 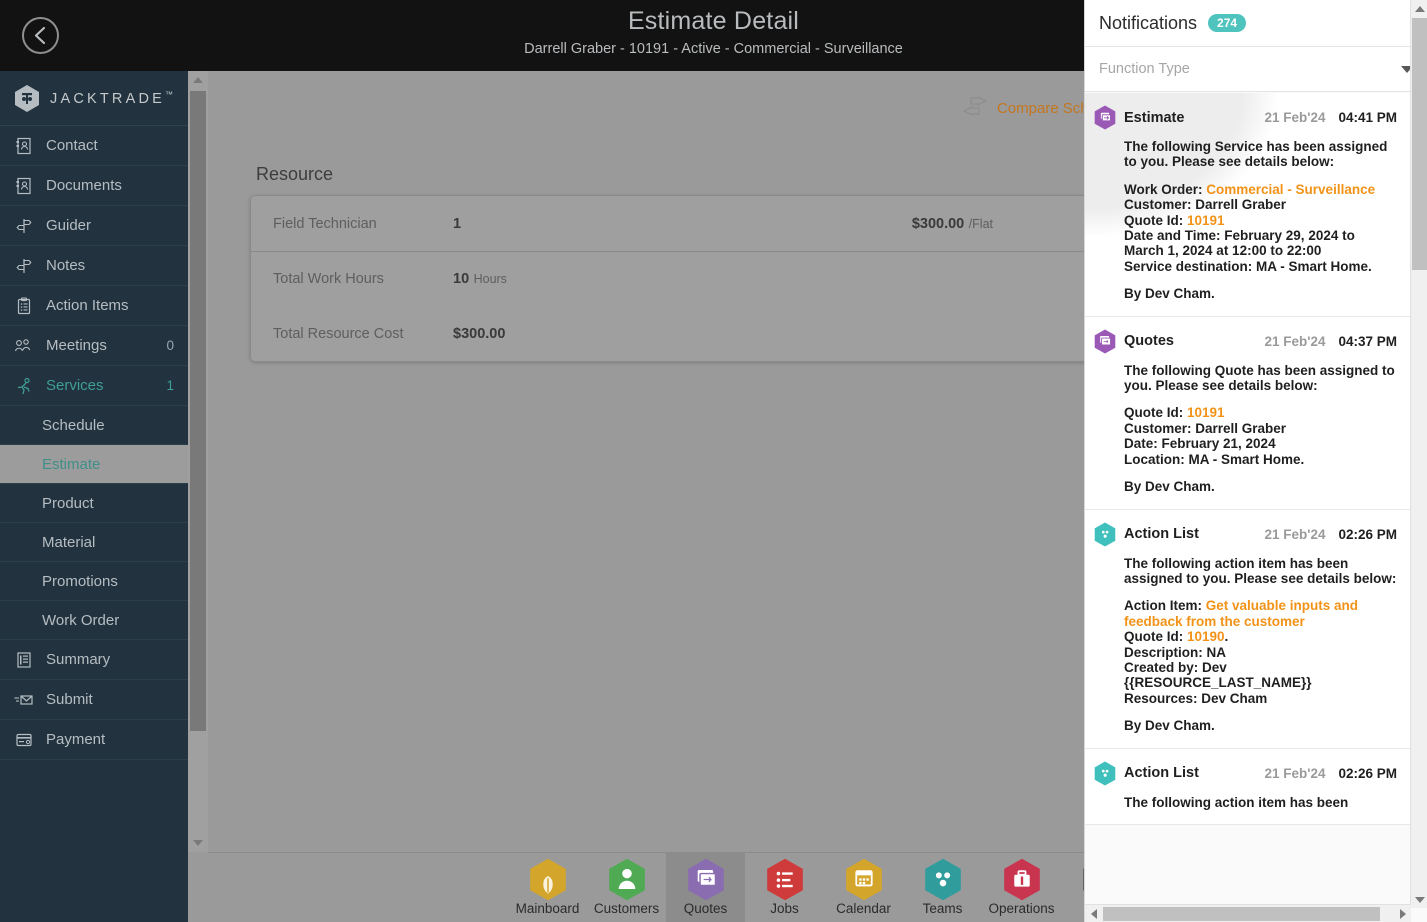 I want to click on sidebar-item-promotions: Promotions, so click(x=94, y=581).